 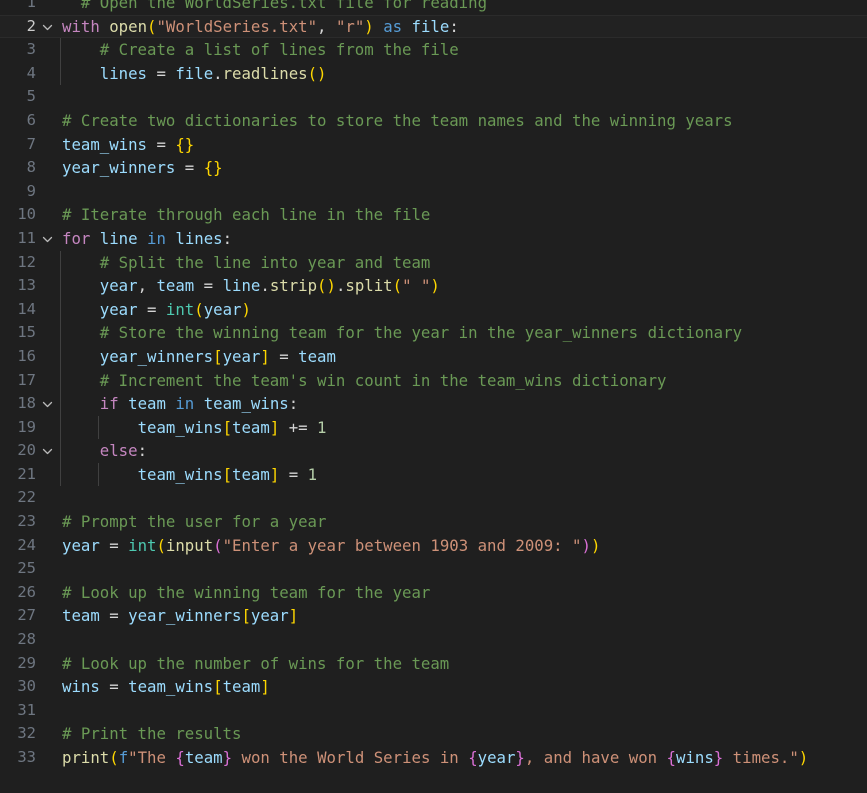 I want to click on code-line: 32 # Print the results, so click(x=433, y=734).